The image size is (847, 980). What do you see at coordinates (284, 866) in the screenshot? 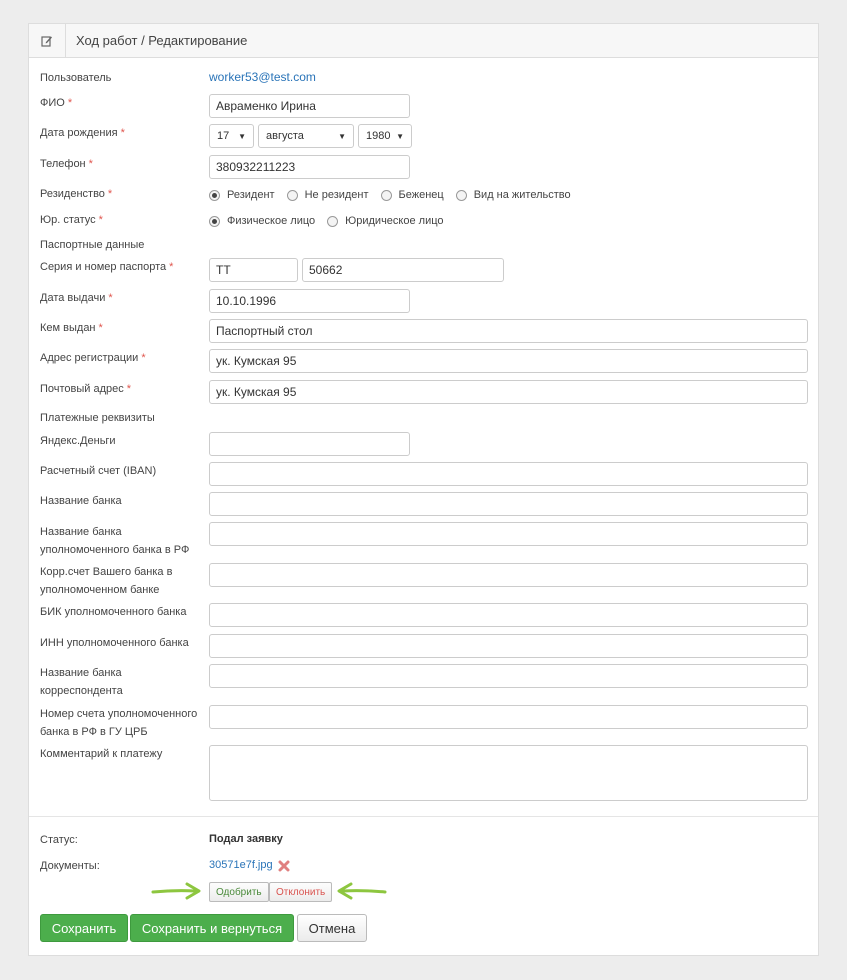
I see `delete-icon` at bounding box center [284, 866].